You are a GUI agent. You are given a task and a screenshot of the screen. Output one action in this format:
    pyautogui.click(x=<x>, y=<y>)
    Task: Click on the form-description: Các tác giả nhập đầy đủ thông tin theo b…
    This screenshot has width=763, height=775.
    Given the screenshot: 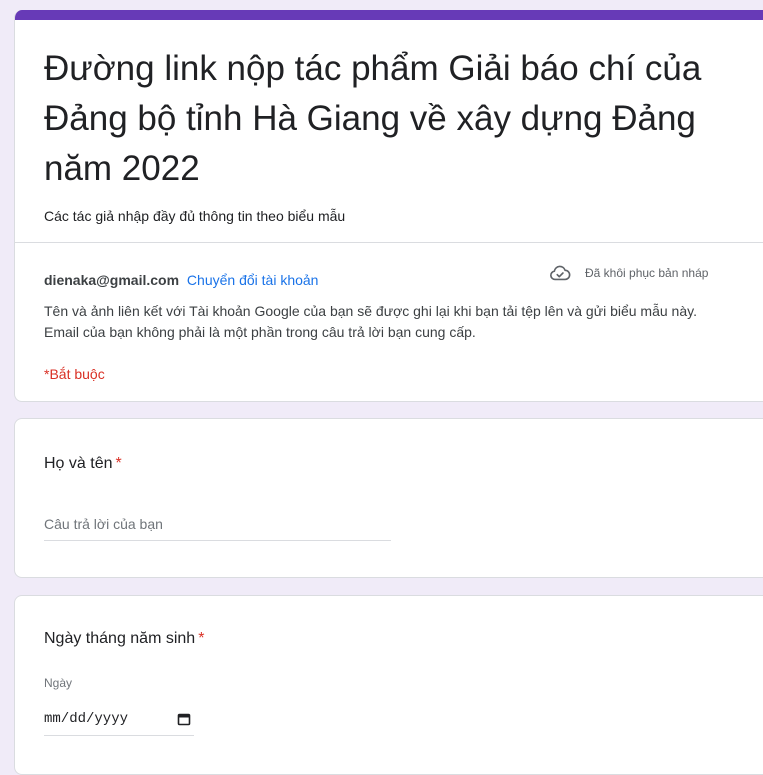 What is the action you would take?
    pyautogui.click(x=195, y=216)
    